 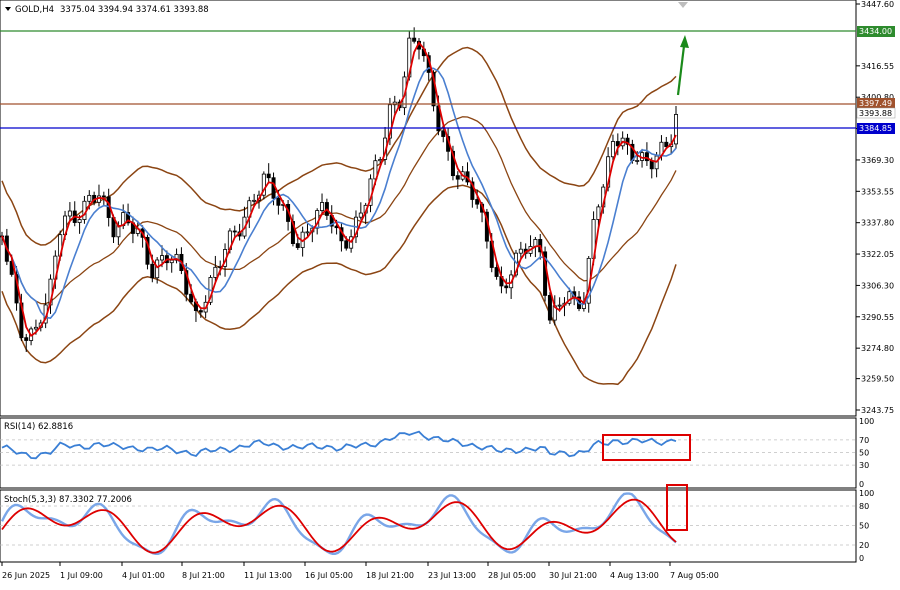 I want to click on time-tick-label: 11 Jul 13:00, so click(x=268, y=575).